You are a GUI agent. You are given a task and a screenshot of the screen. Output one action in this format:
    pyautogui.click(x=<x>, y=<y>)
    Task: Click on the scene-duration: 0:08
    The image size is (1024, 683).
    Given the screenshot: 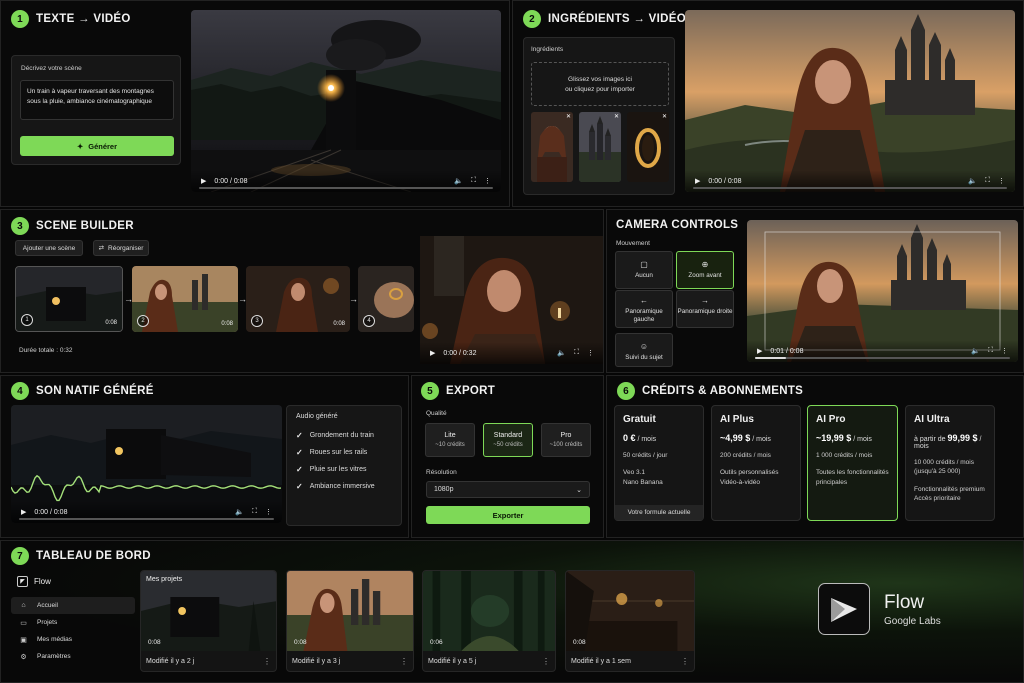 What is the action you would take?
    pyautogui.click(x=227, y=324)
    